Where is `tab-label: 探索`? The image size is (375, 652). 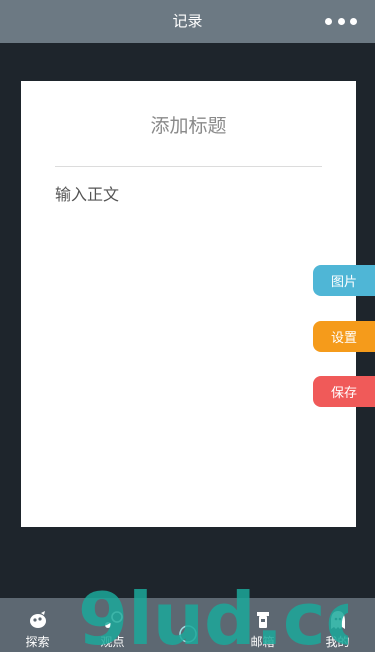
tab-label: 探索 is located at coordinates (37, 642).